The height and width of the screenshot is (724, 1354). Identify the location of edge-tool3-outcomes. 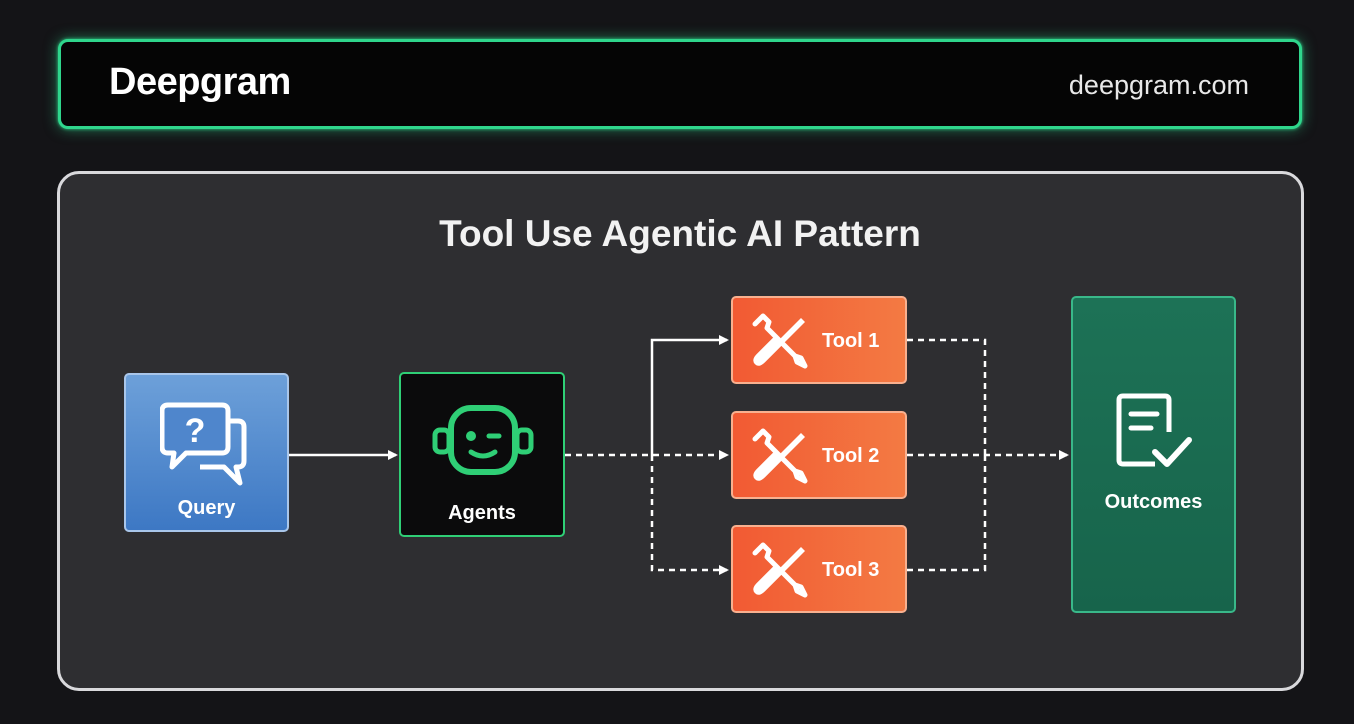
(947, 513).